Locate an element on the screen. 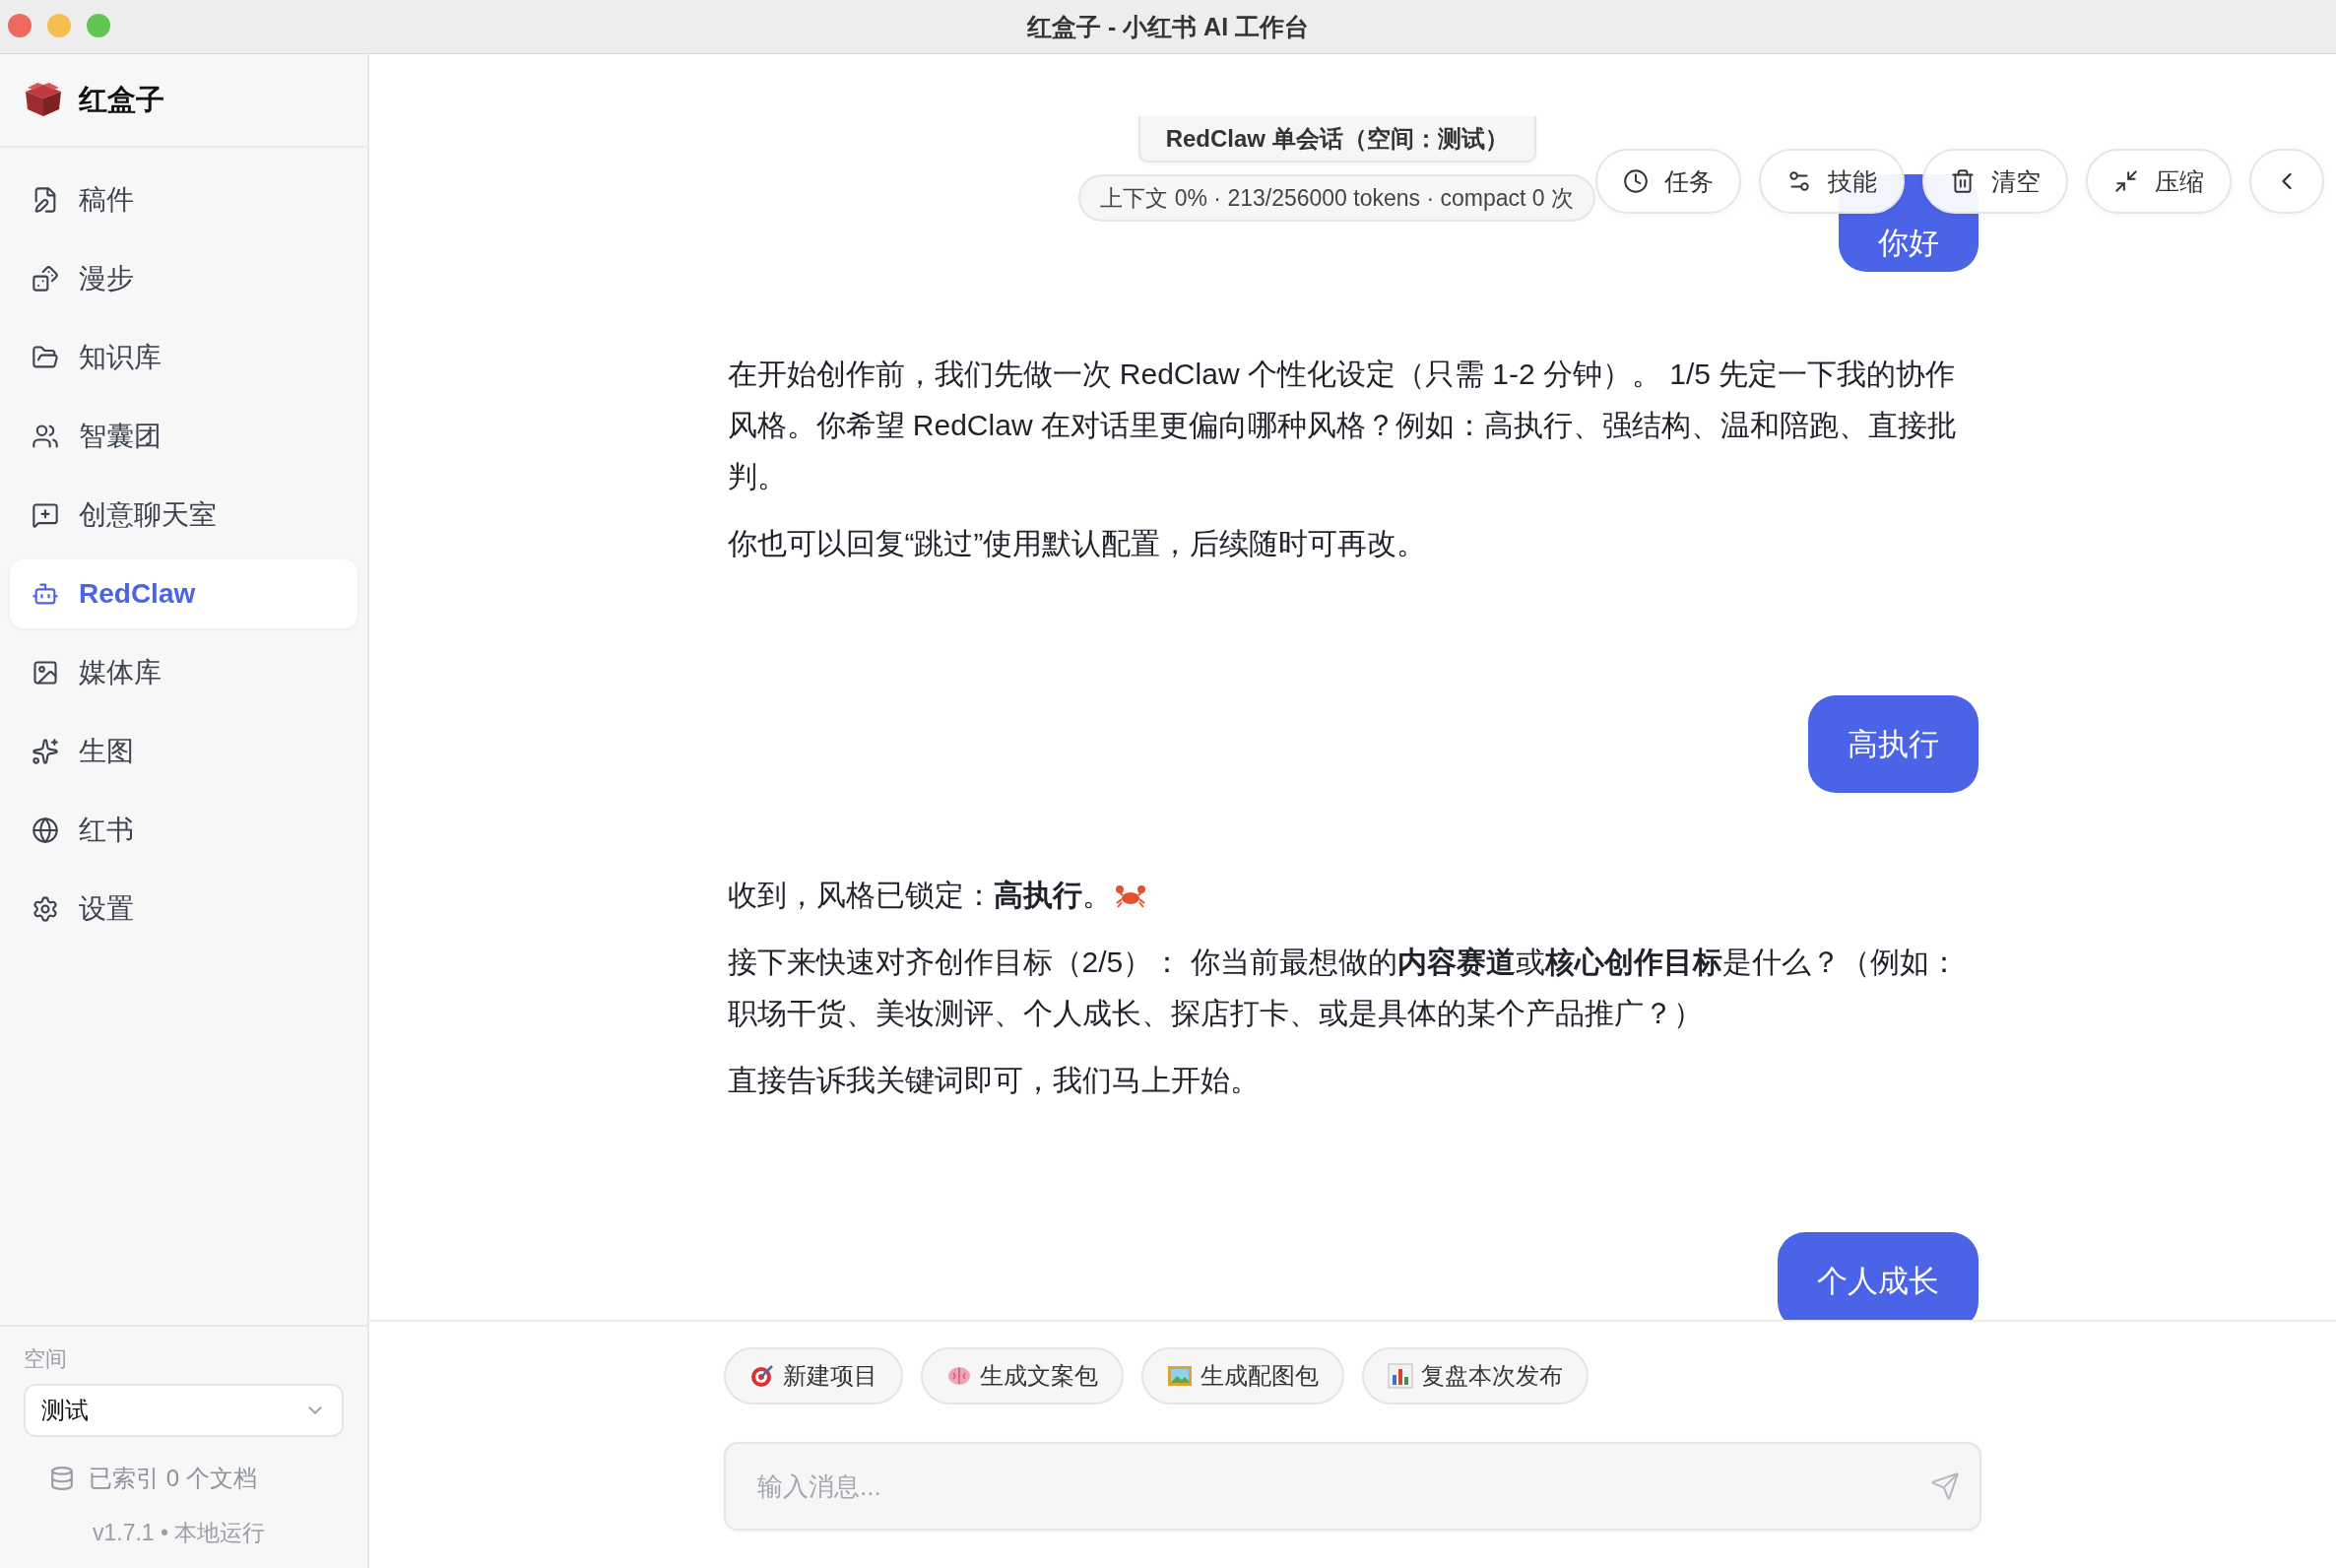 This screenshot has width=2336, height=1568. assistant-paragraph: 你也可以回复“跳过”使用默认配置，后续随时可再改。 is located at coordinates (1077, 544).